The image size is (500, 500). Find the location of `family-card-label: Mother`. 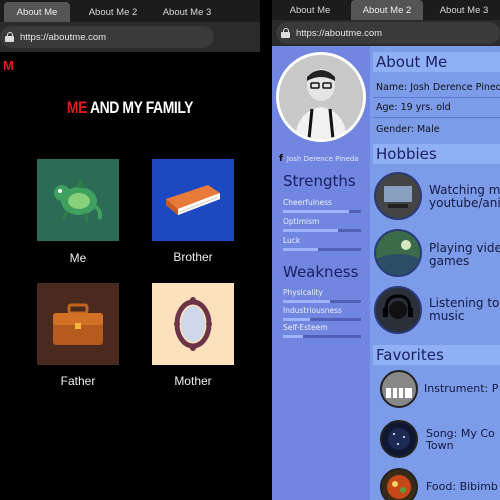

family-card-label: Mother is located at coordinates (193, 381).